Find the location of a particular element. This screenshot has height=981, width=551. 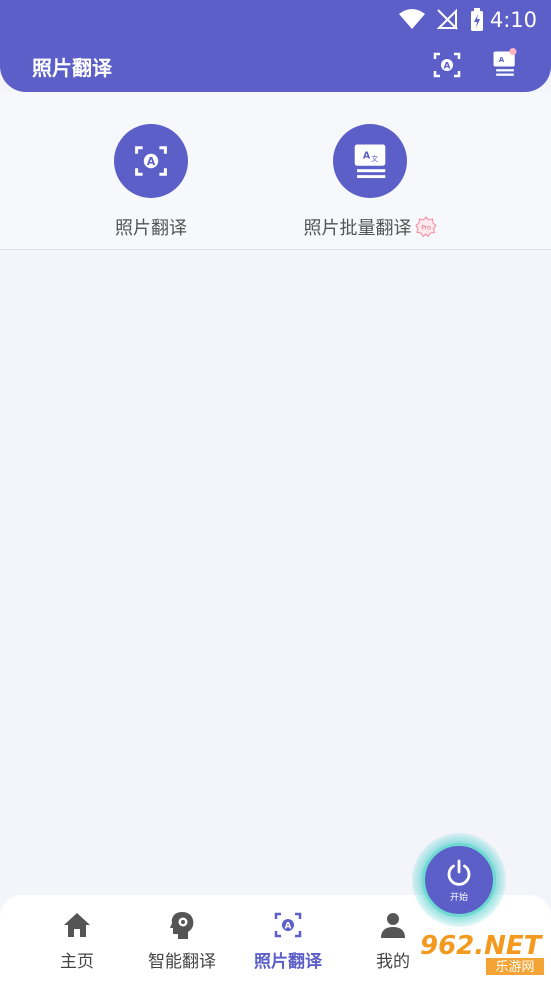

no-signal-icon is located at coordinates (447, 19).